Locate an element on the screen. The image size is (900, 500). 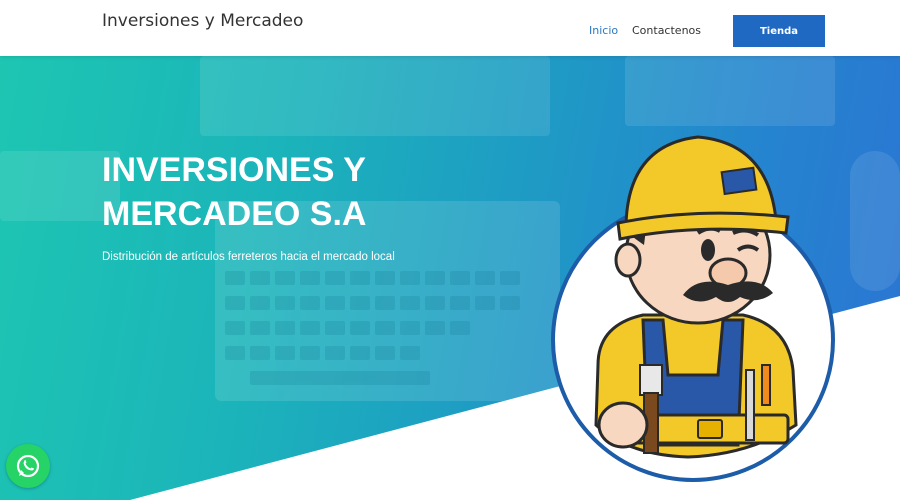
shop-button: Tienda is located at coordinates (779, 31).